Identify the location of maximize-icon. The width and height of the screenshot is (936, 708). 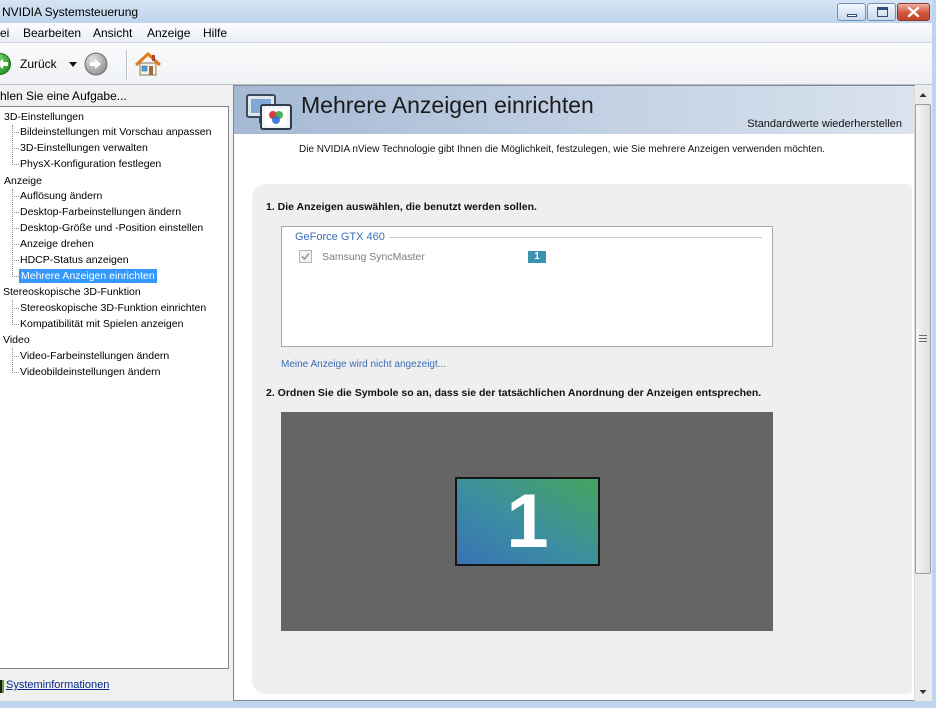
(882, 12).